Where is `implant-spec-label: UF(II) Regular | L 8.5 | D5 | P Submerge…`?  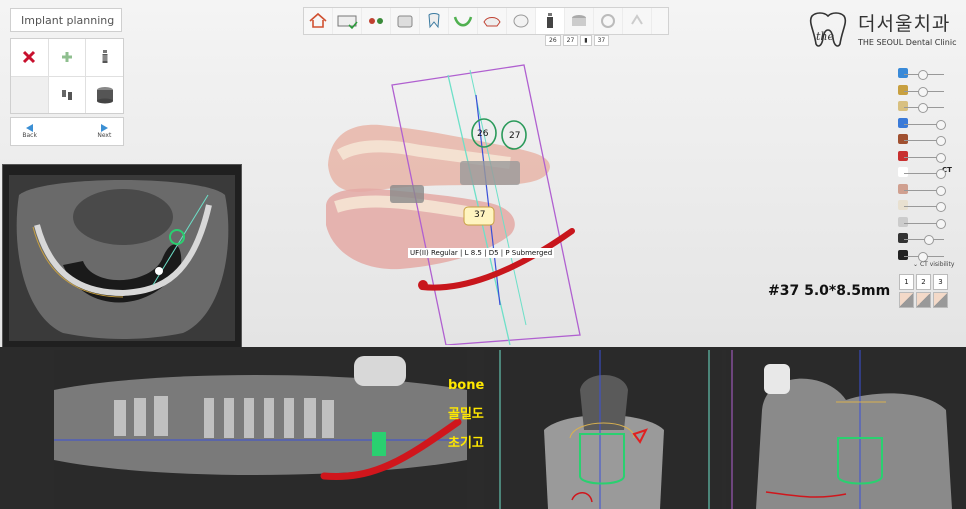
implant-spec-label: UF(II) Regular | L 8.5 | D5 | P Submerge… is located at coordinates (481, 253).